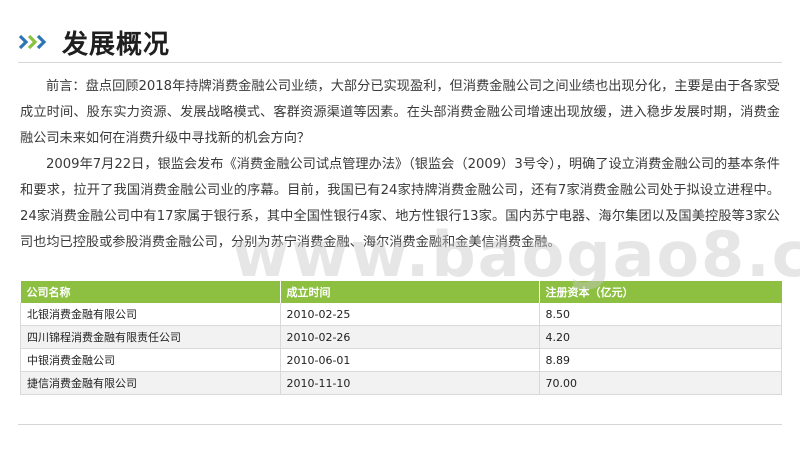 This screenshot has width=800, height=450. What do you see at coordinates (410, 383) in the screenshot?
I see `founded-date-cell: 2010-11-10` at bounding box center [410, 383].